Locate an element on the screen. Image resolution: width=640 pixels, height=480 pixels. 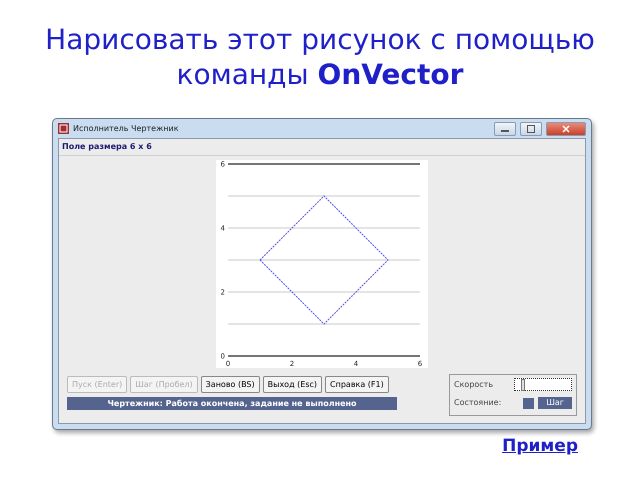
toolbar-button: Выход (Esc) is located at coordinates (292, 384).